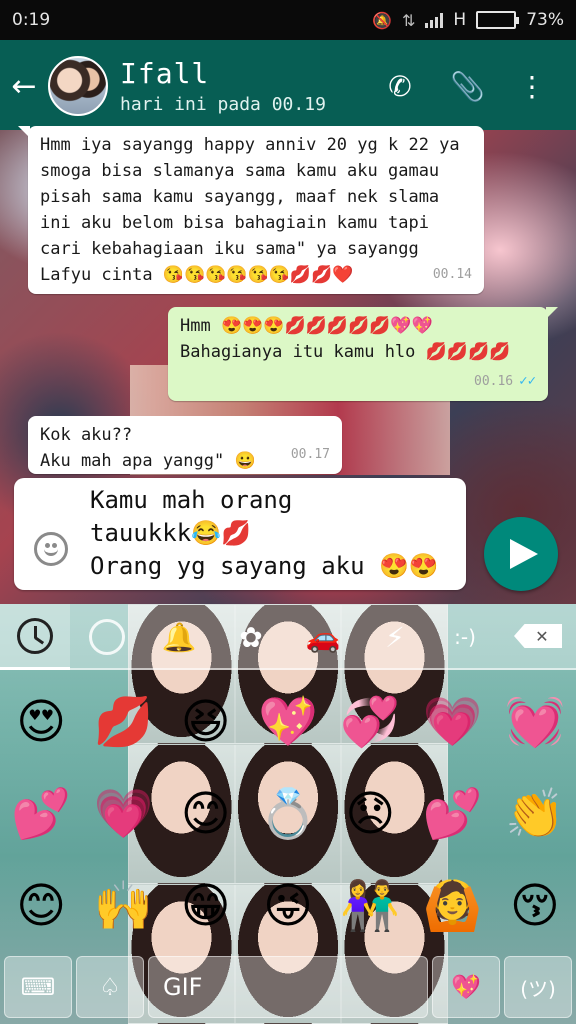 The width and height of the screenshot is (576, 1024). What do you see at coordinates (252, 86) in the screenshot?
I see `contact-info: Ifall hari ini pada 00.19` at bounding box center [252, 86].